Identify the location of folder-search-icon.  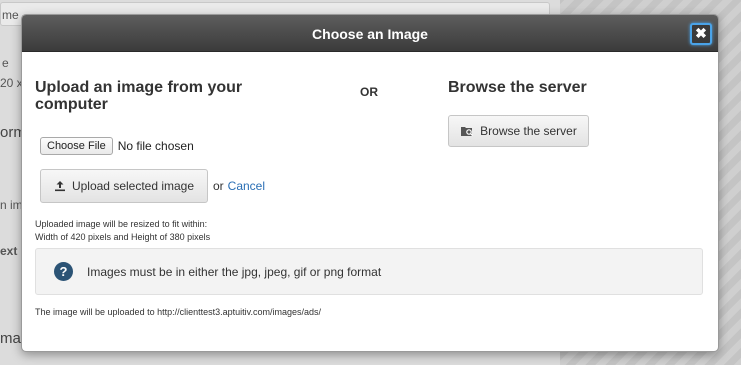
(467, 131).